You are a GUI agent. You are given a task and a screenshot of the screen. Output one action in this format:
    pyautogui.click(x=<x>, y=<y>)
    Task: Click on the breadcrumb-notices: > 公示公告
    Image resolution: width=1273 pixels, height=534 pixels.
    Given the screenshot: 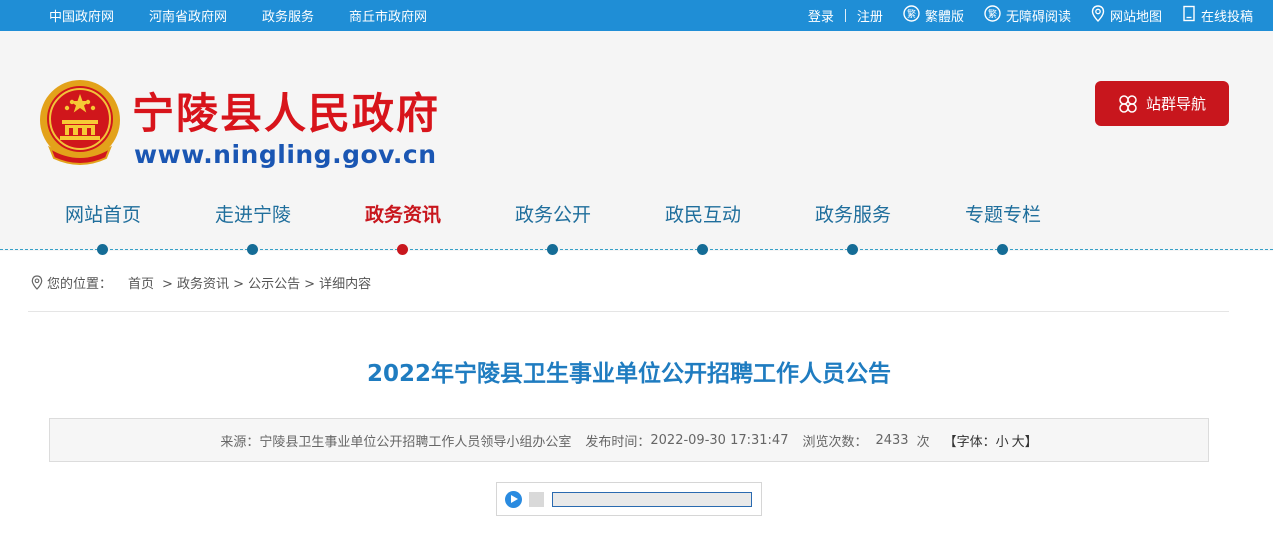 What is the action you would take?
    pyautogui.click(x=266, y=282)
    